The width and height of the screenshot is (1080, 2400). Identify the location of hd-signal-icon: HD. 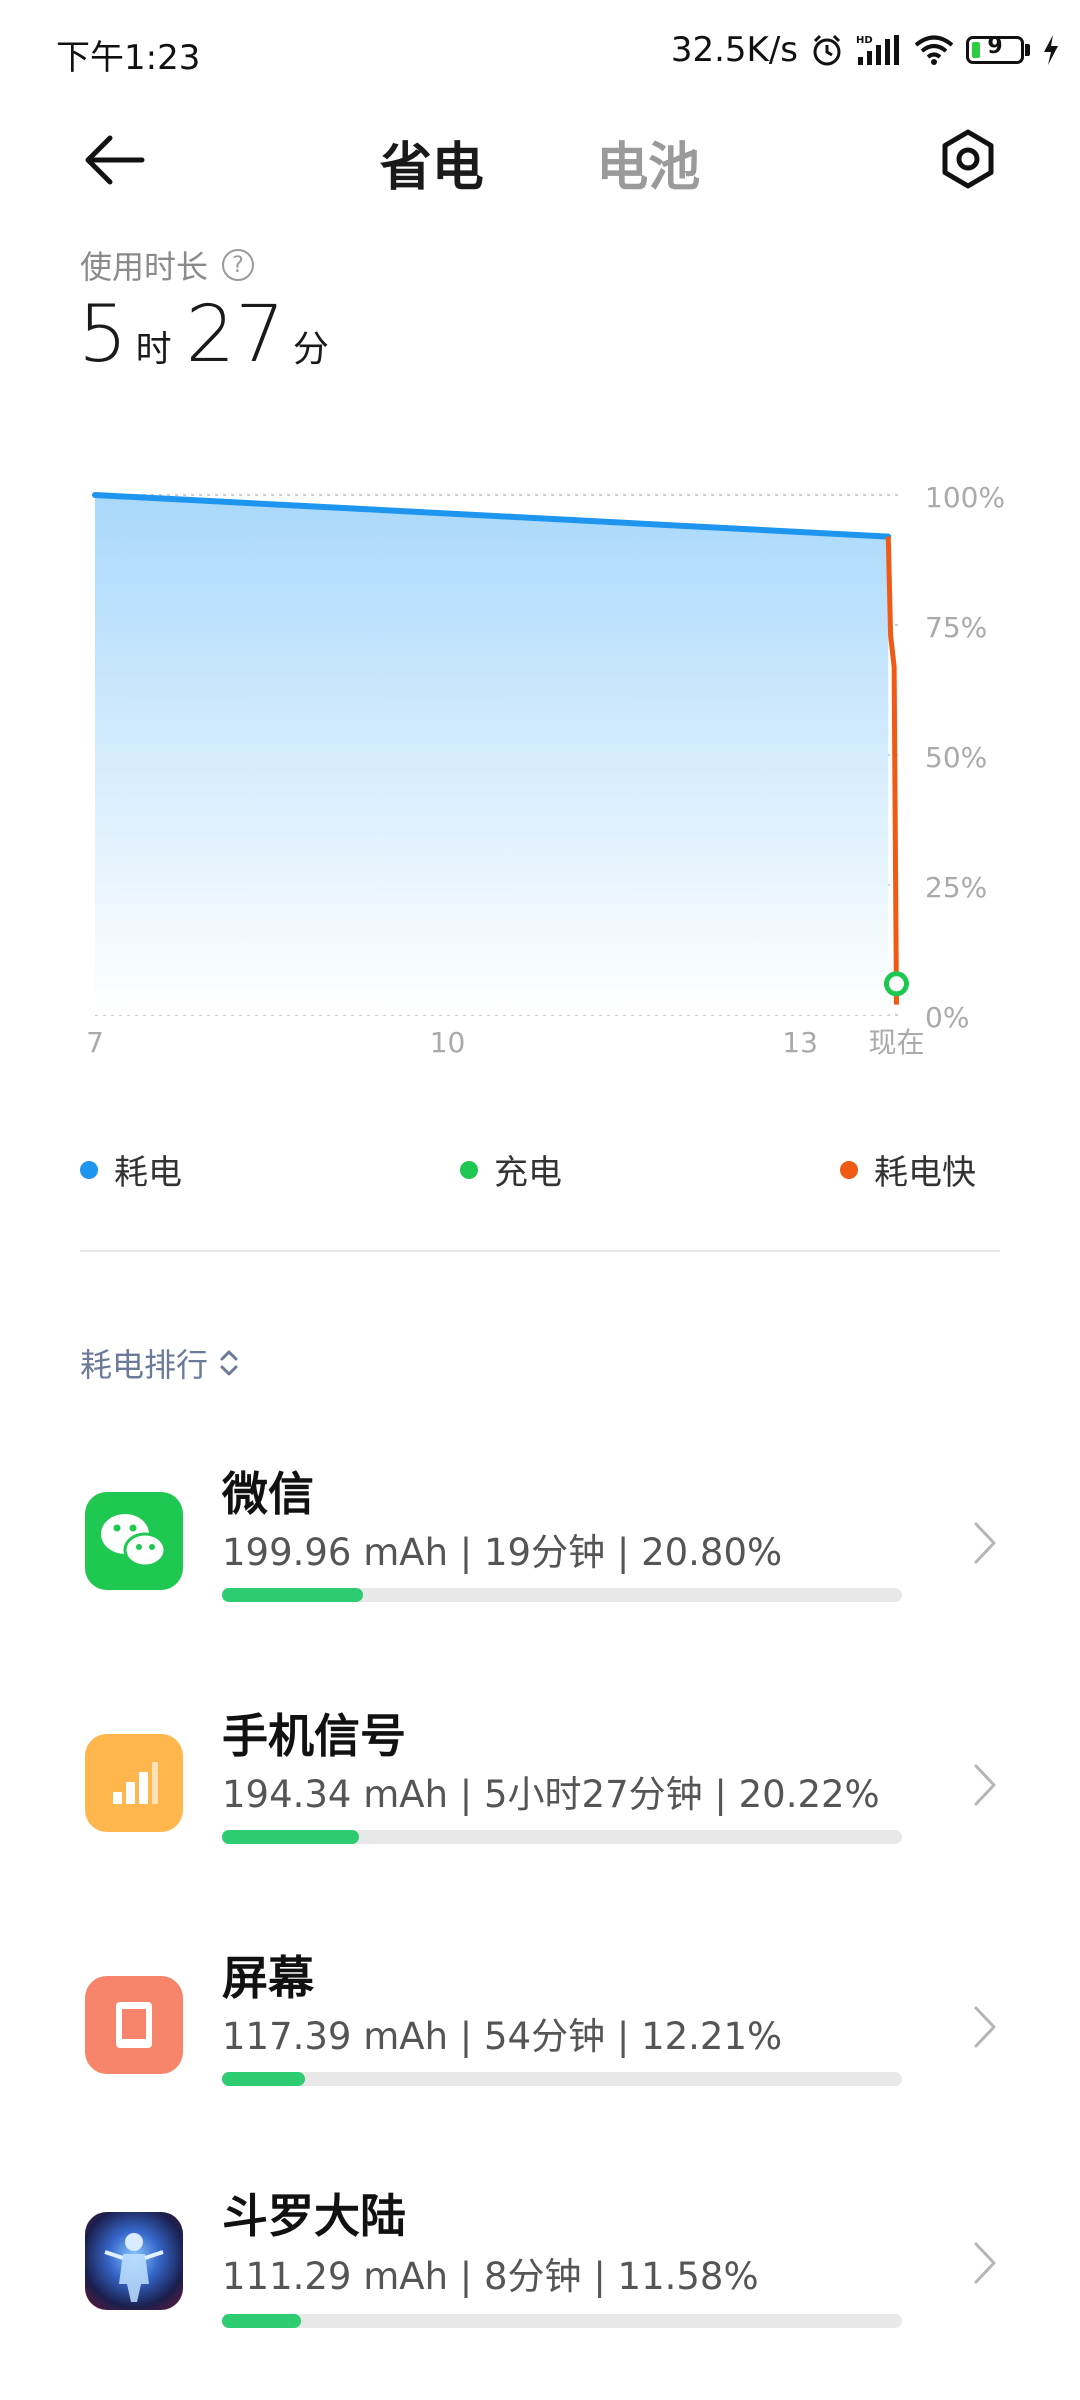
(879, 50).